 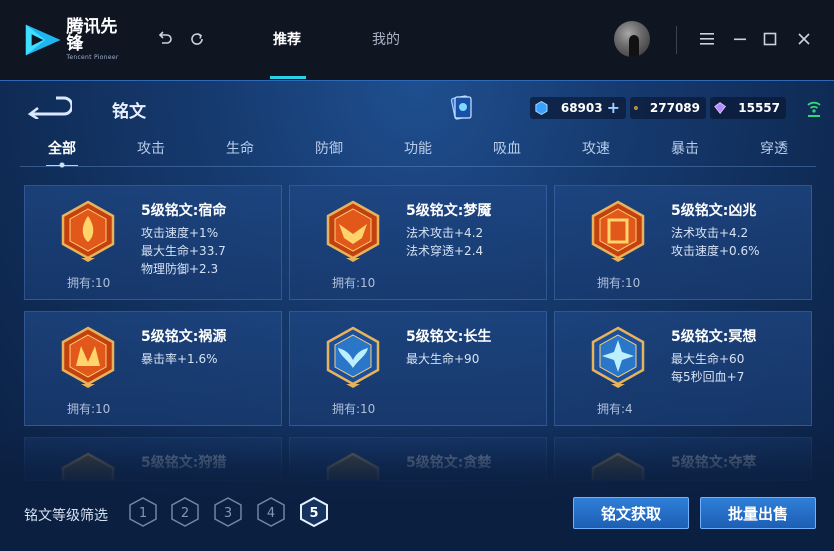 I want to click on add-coupon-icon: +, so click(x=613, y=108).